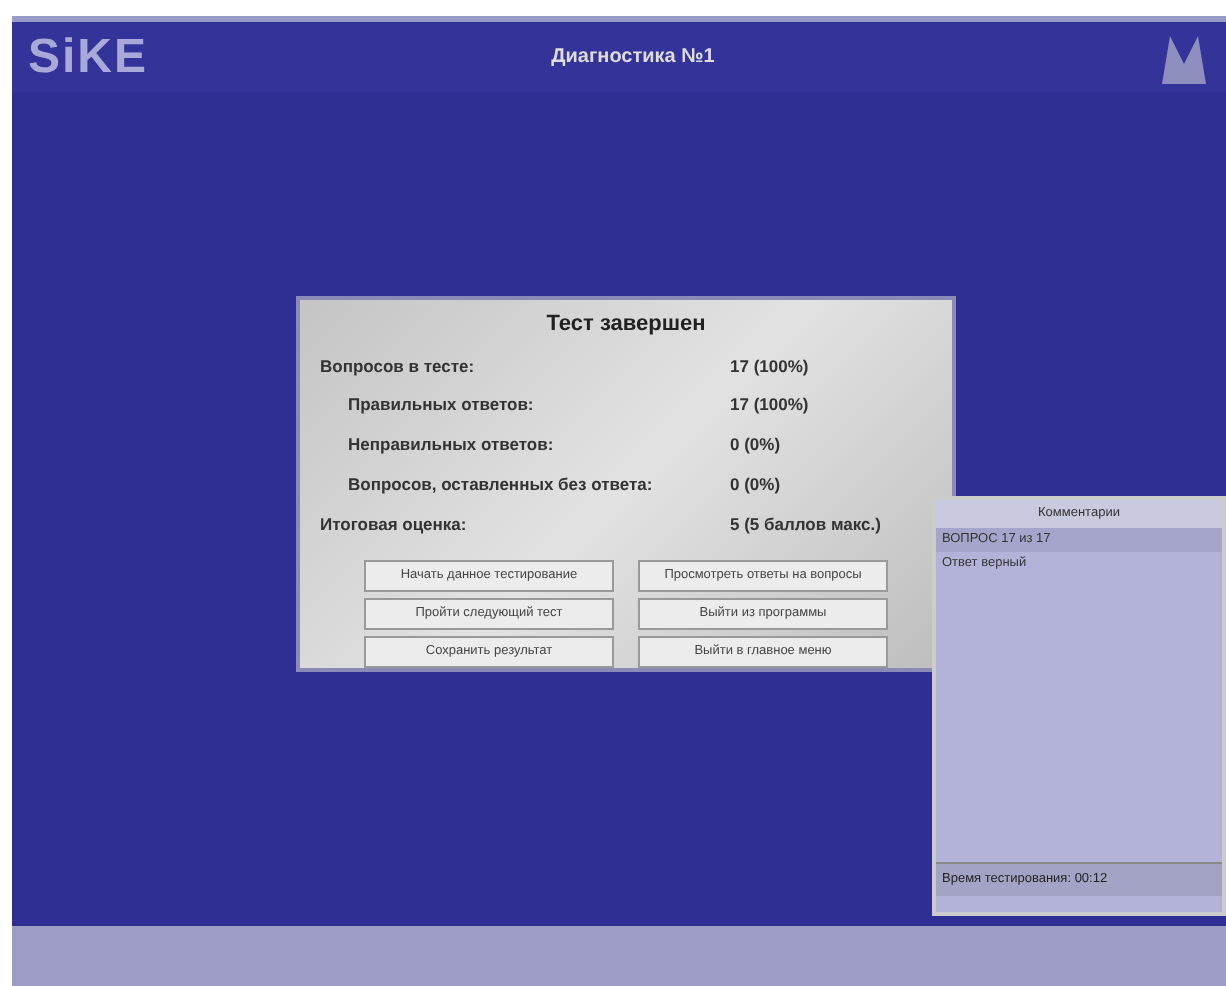 The width and height of the screenshot is (1226, 986). I want to click on logo: SiKE, so click(89, 57).